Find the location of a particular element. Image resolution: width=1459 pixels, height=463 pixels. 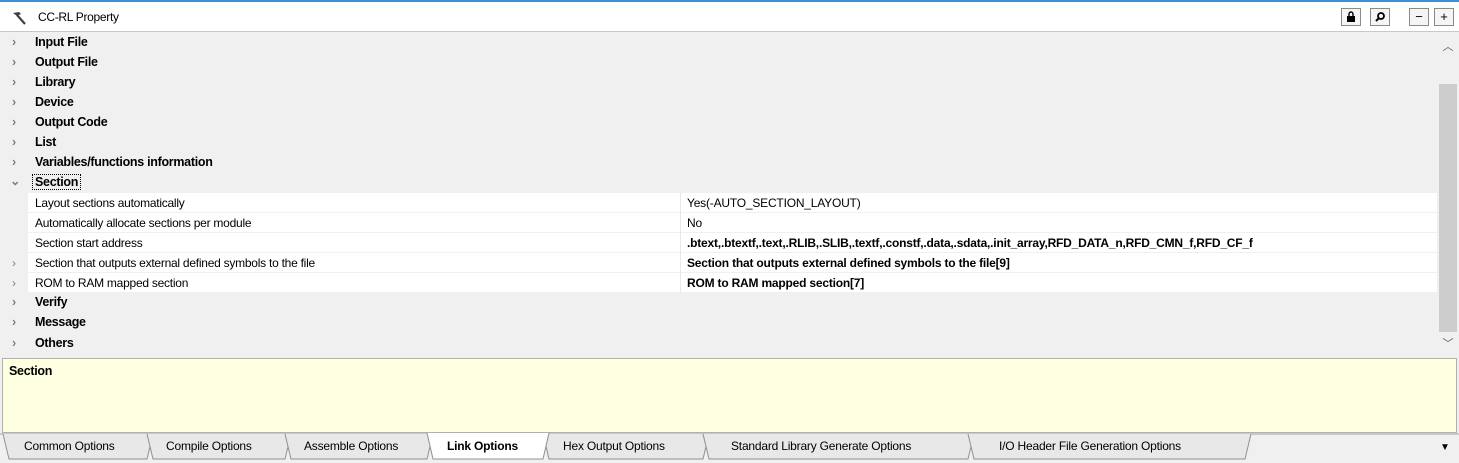

lock-button is located at coordinates (1351, 17).